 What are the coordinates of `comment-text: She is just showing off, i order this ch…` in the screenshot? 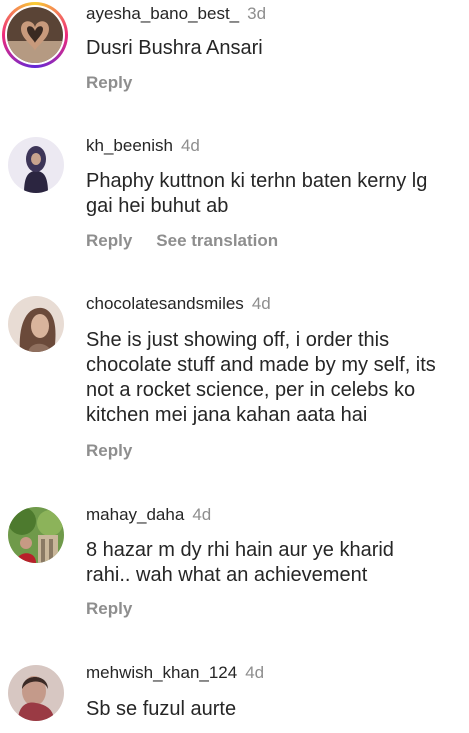 It's located at (261, 377).